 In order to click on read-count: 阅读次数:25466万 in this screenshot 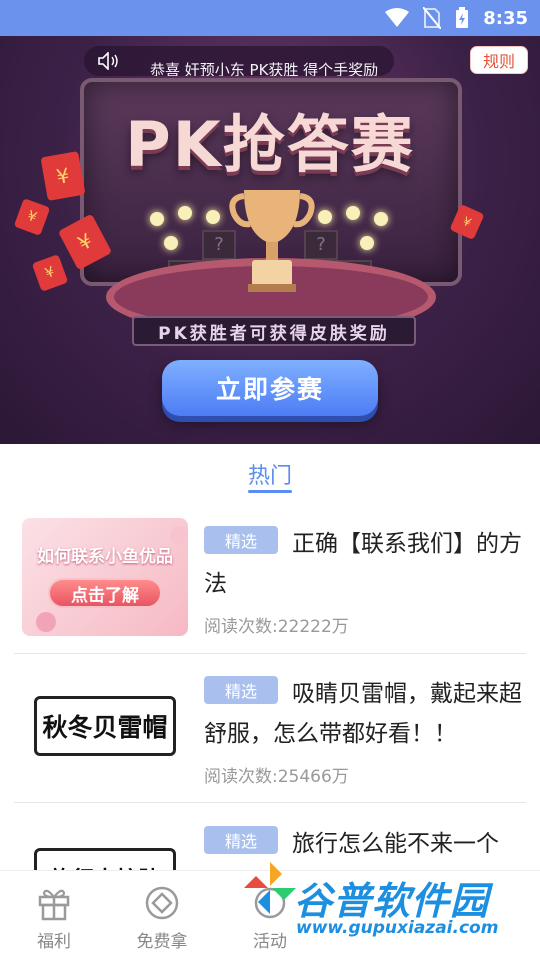, I will do `click(276, 777)`.